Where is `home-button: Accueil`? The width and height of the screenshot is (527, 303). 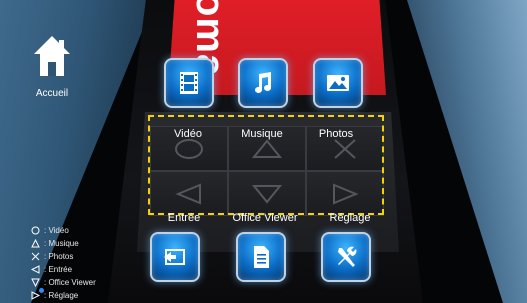 home-button: Accueil is located at coordinates (52, 66).